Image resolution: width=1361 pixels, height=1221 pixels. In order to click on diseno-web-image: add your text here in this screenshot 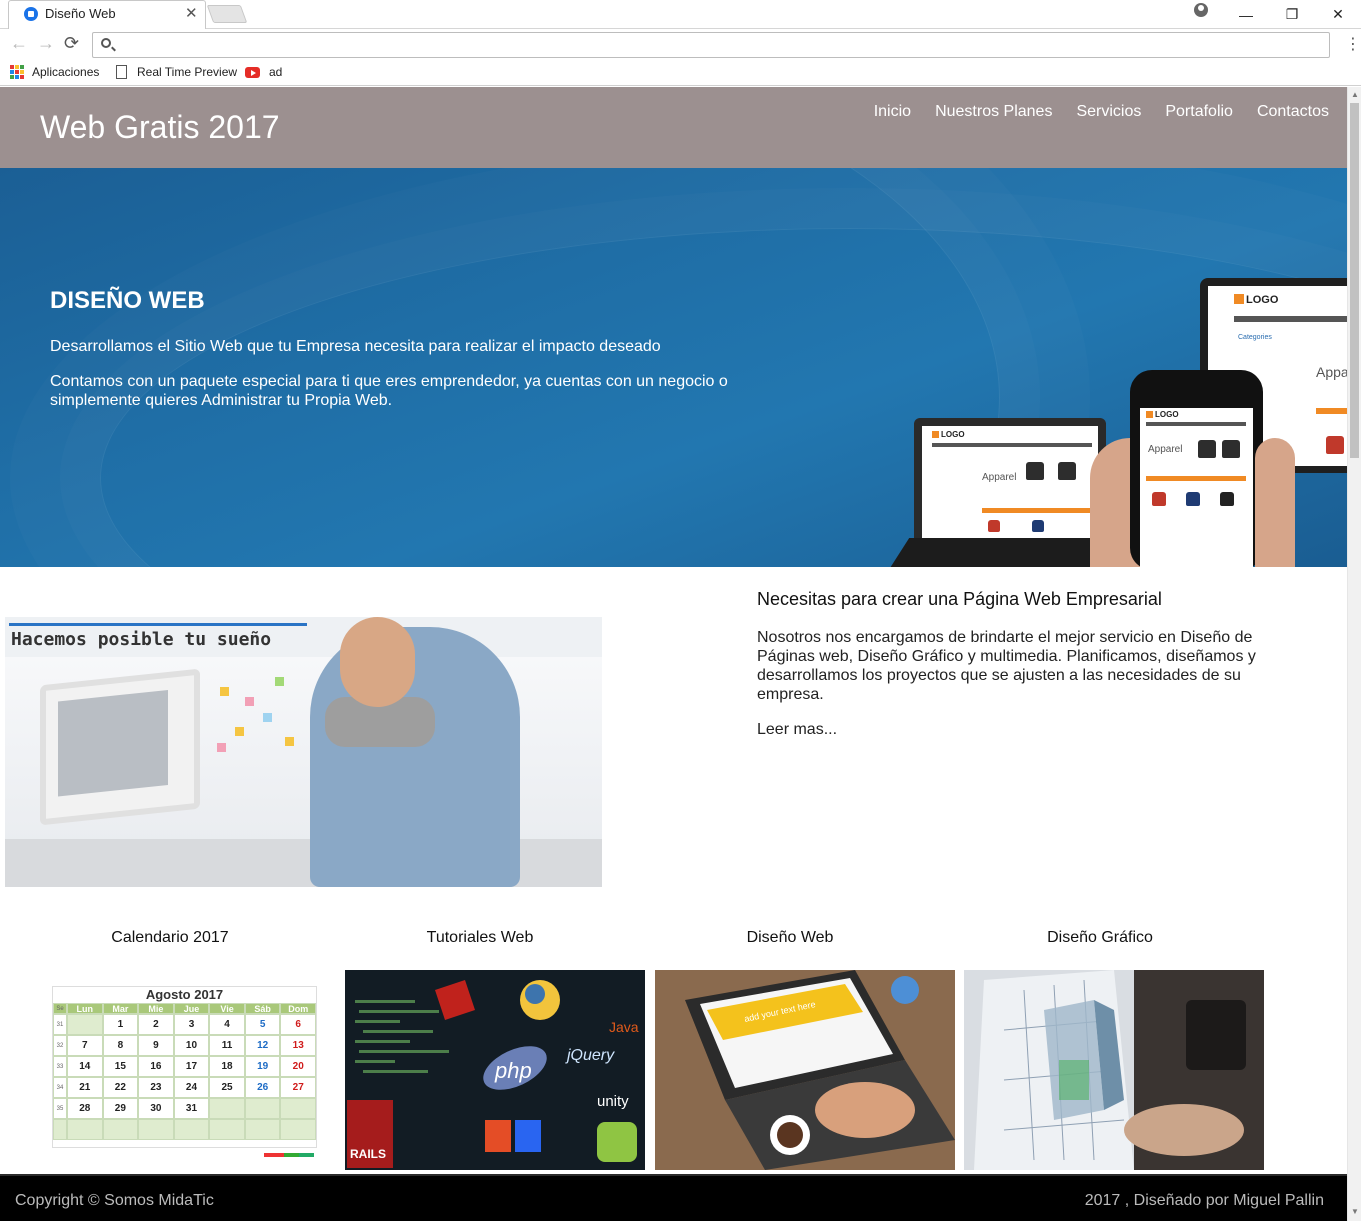, I will do `click(805, 1070)`.